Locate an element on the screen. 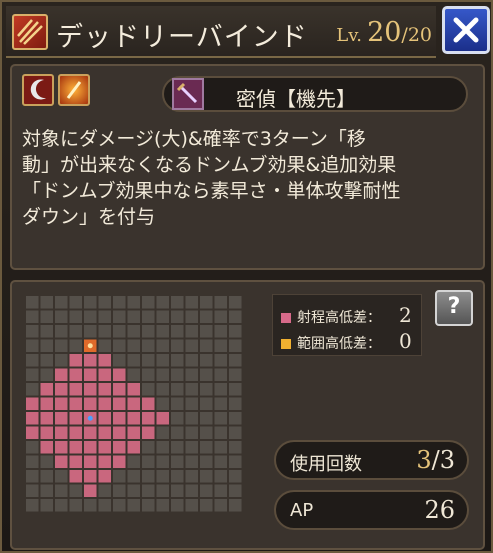 This screenshot has width=493, height=553. question-icon: ? is located at coordinates (454, 306).